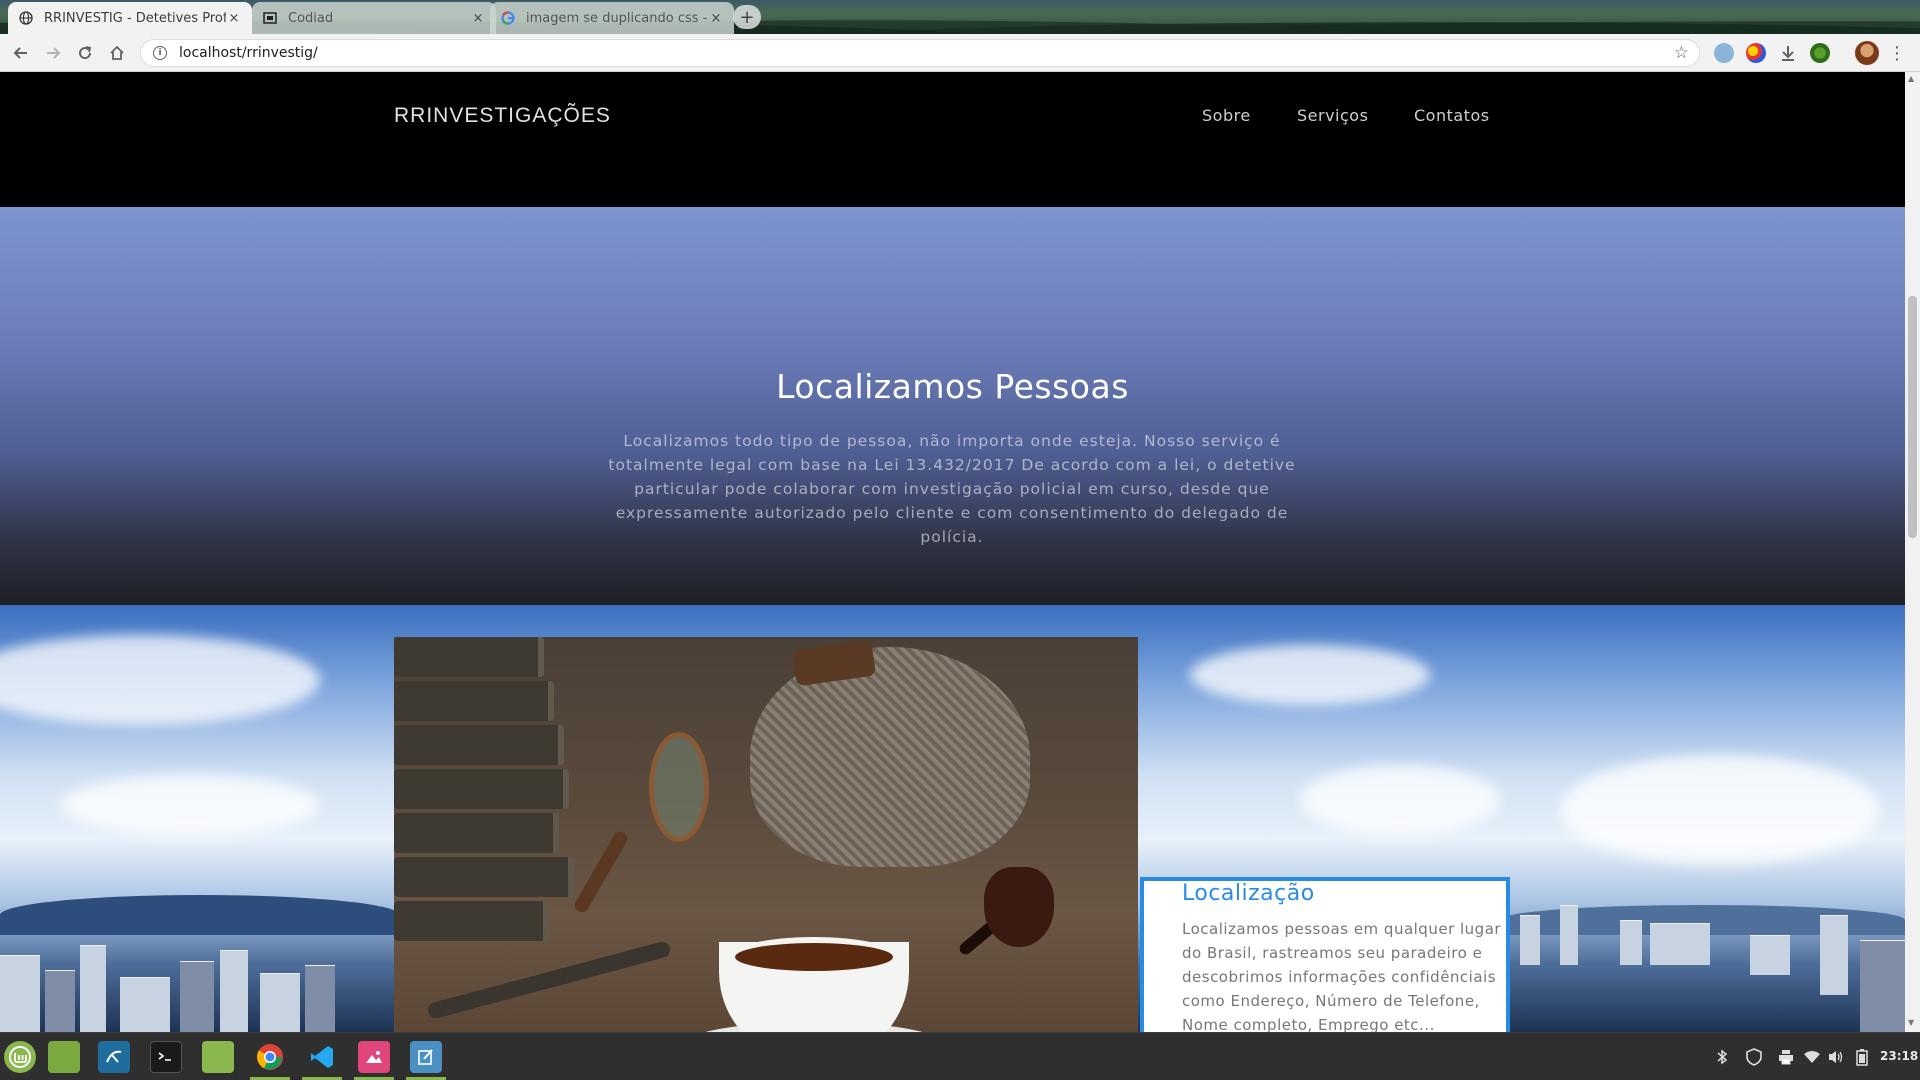 This screenshot has height=1080, width=1920. What do you see at coordinates (920, 53) in the screenshot?
I see `address-bar: i localhost/rrinvestig/ ☆` at bounding box center [920, 53].